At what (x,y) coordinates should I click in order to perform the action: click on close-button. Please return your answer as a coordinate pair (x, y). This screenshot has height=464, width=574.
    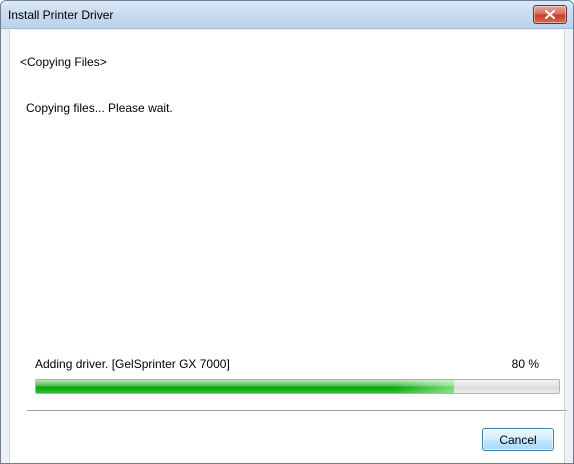
    Looking at the image, I should click on (550, 14).